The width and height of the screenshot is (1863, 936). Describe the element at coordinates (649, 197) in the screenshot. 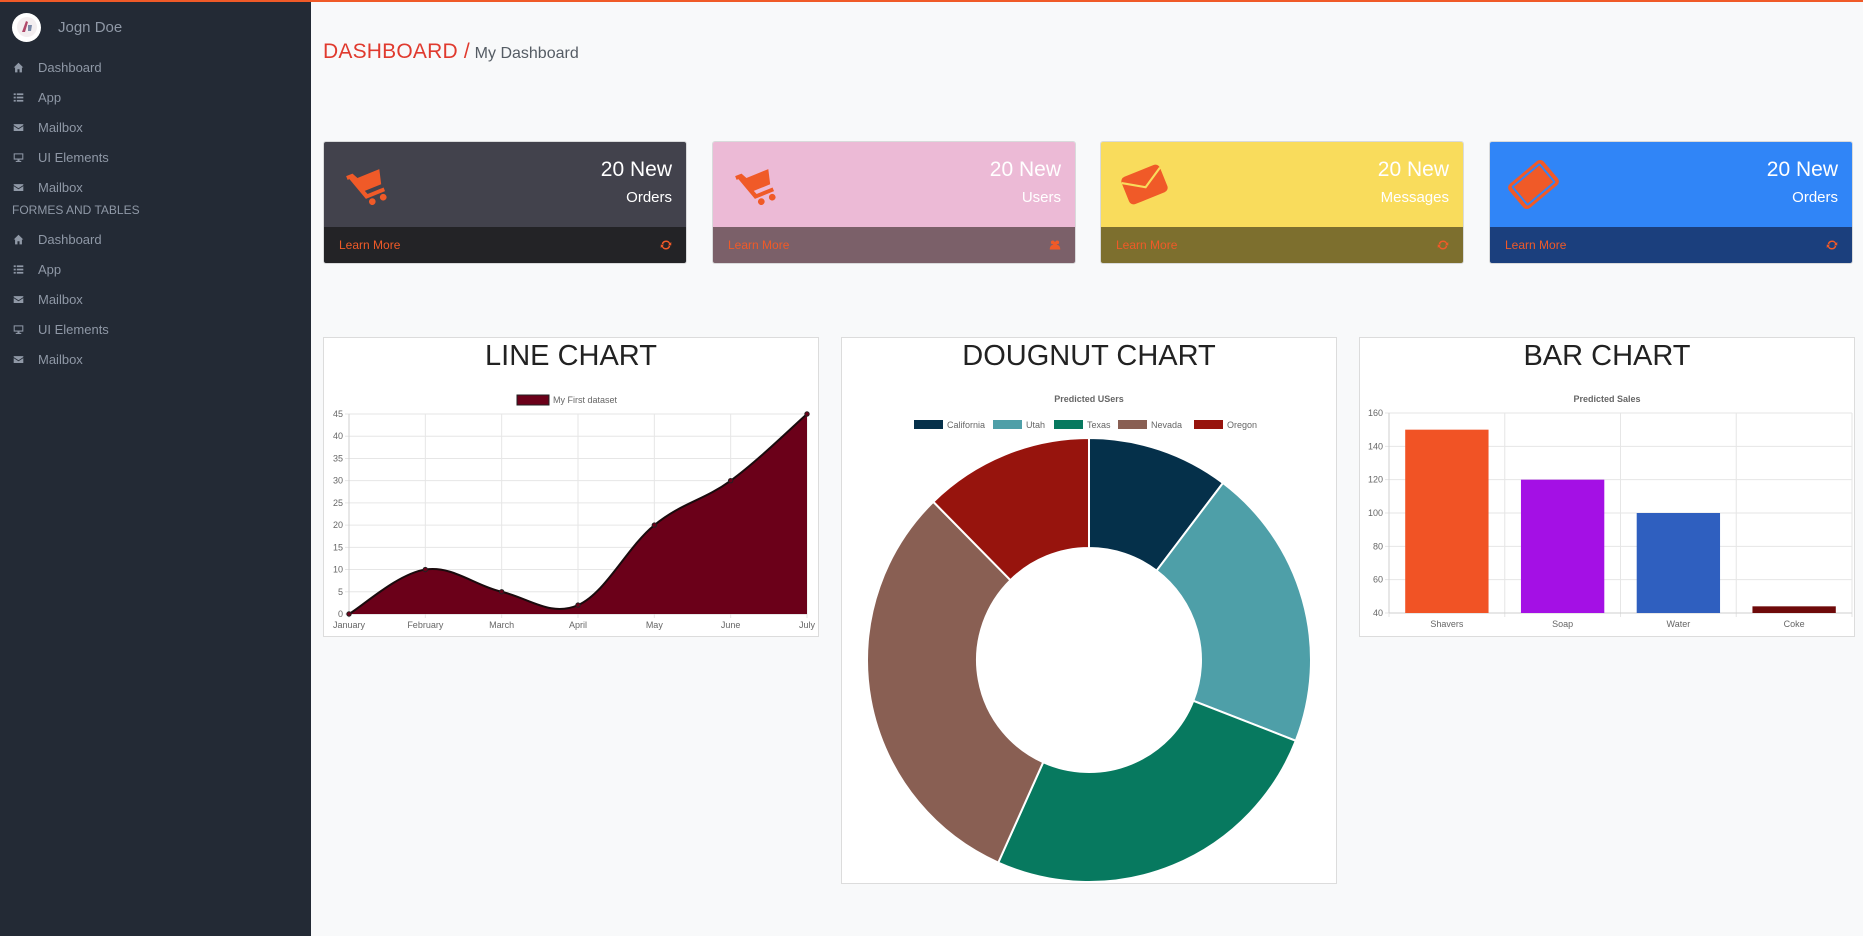

I see `stat-card-label: Orders` at that location.